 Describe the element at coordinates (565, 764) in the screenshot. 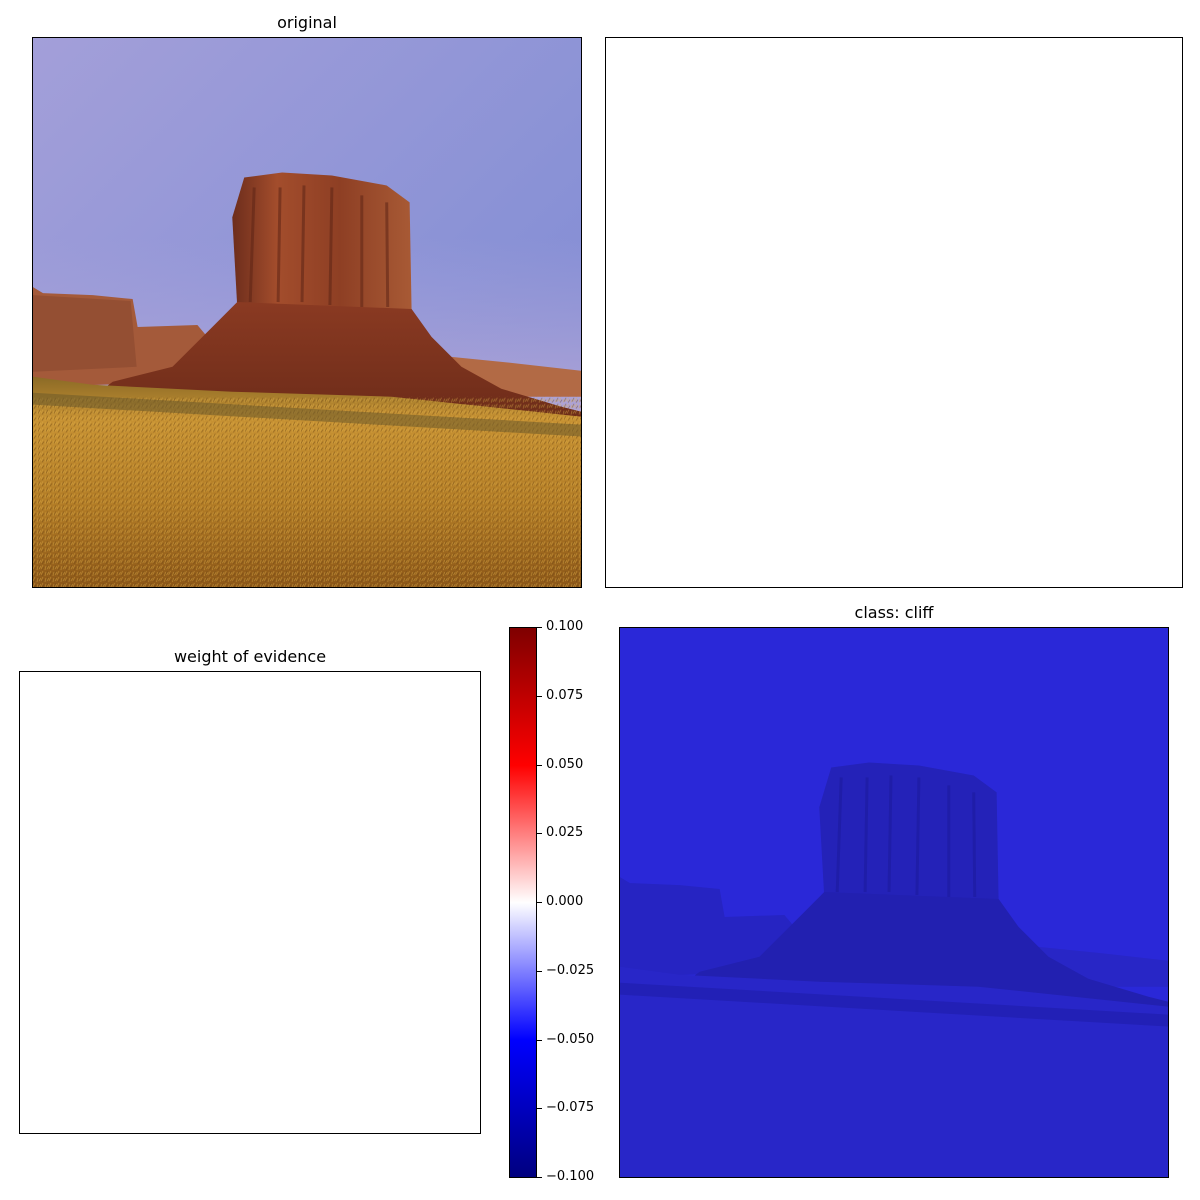

I see `colorbar-tick-label: 0.050` at that location.